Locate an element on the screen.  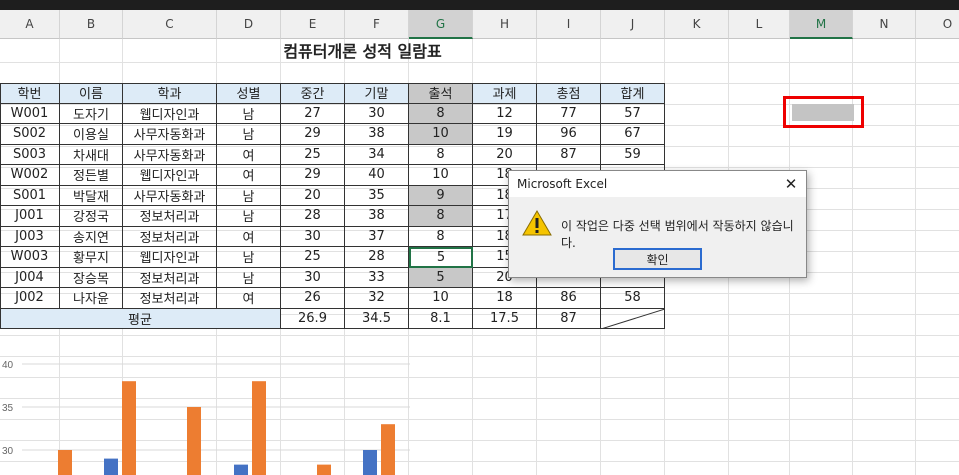
table-cell: 차새대 is located at coordinates (91, 154).